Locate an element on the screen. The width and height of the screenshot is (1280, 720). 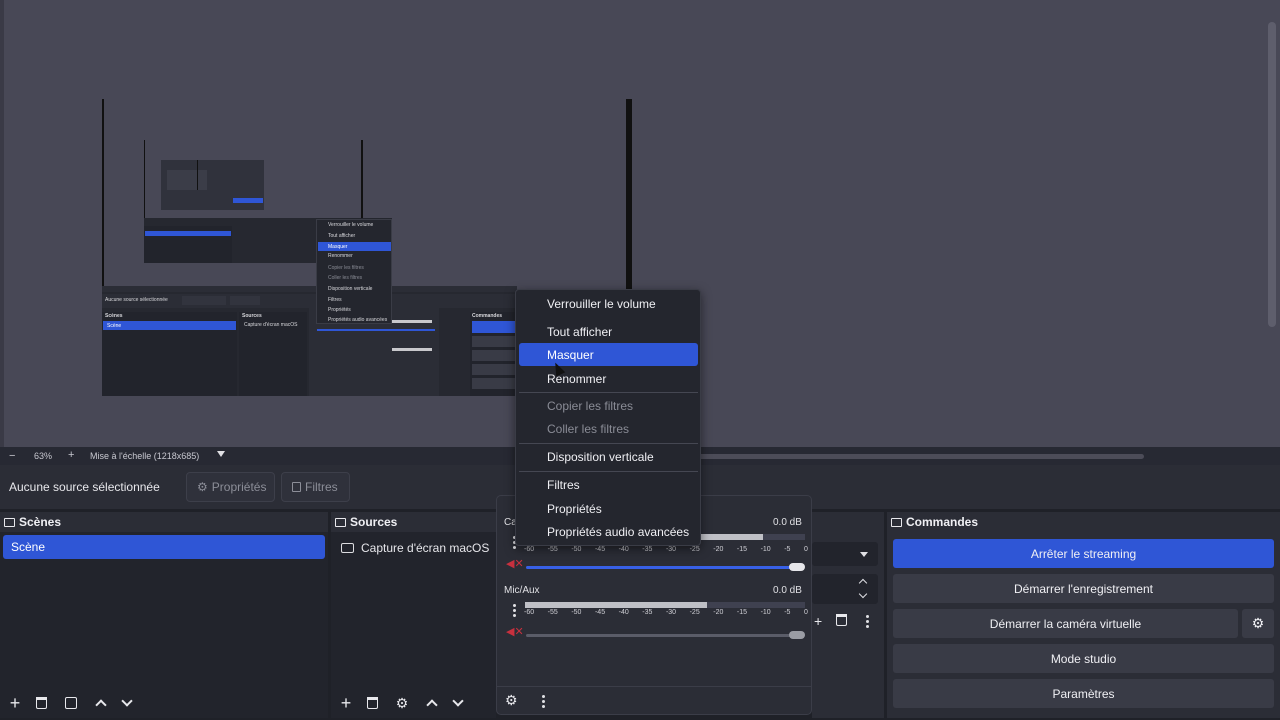
menu-item-hide: Masquer is located at coordinates (608, 354).